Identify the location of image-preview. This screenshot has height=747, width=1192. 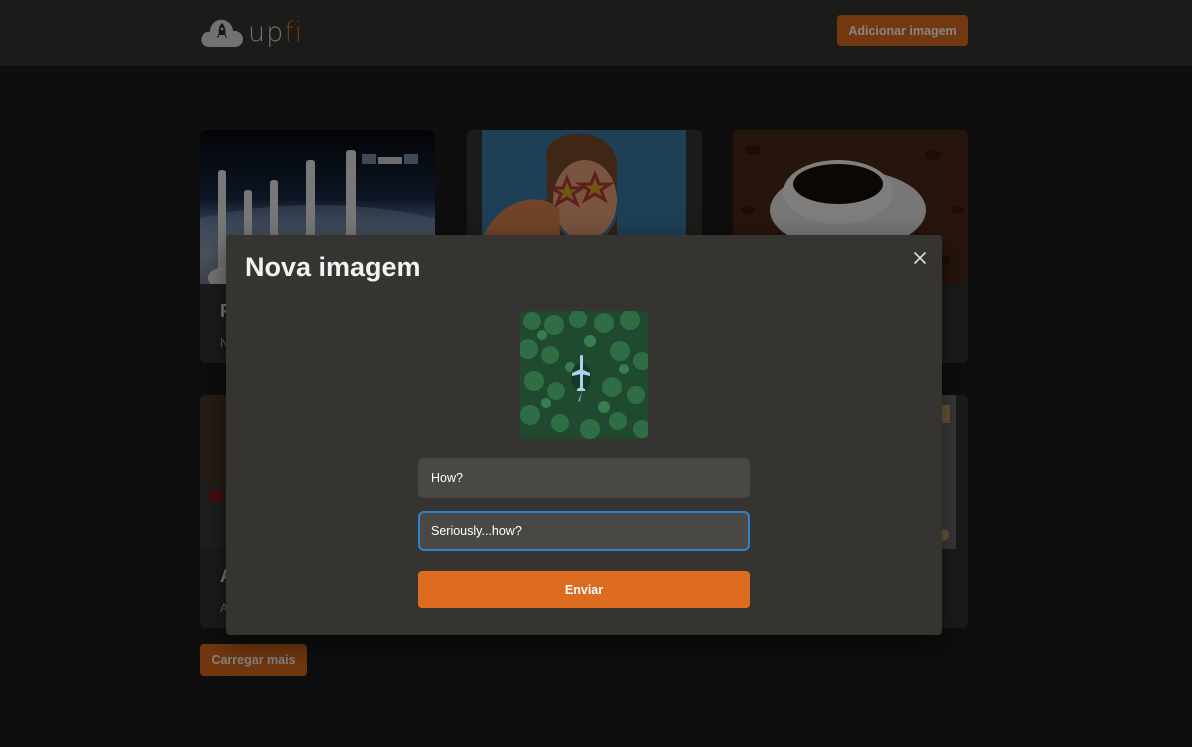
(584, 375).